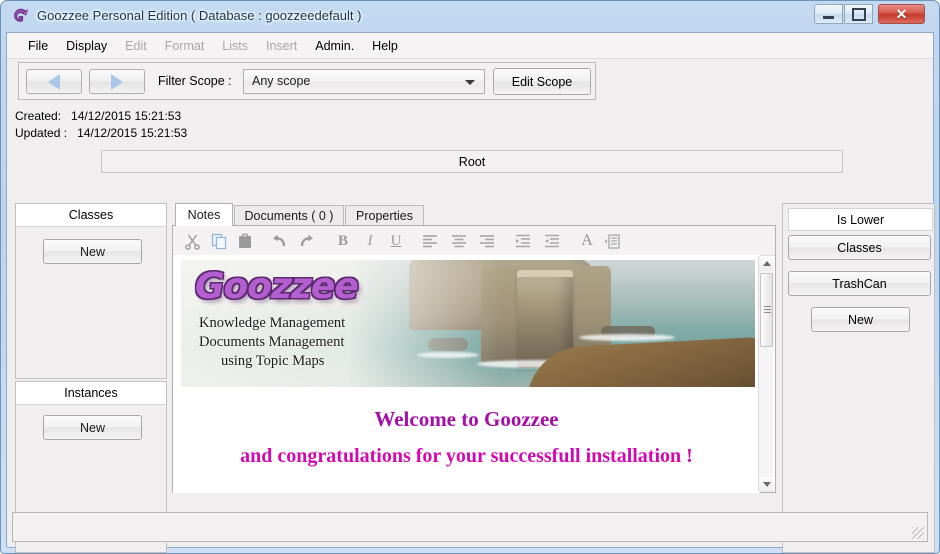  What do you see at coordinates (472, 161) in the screenshot?
I see `breadcrumb: Root` at bounding box center [472, 161].